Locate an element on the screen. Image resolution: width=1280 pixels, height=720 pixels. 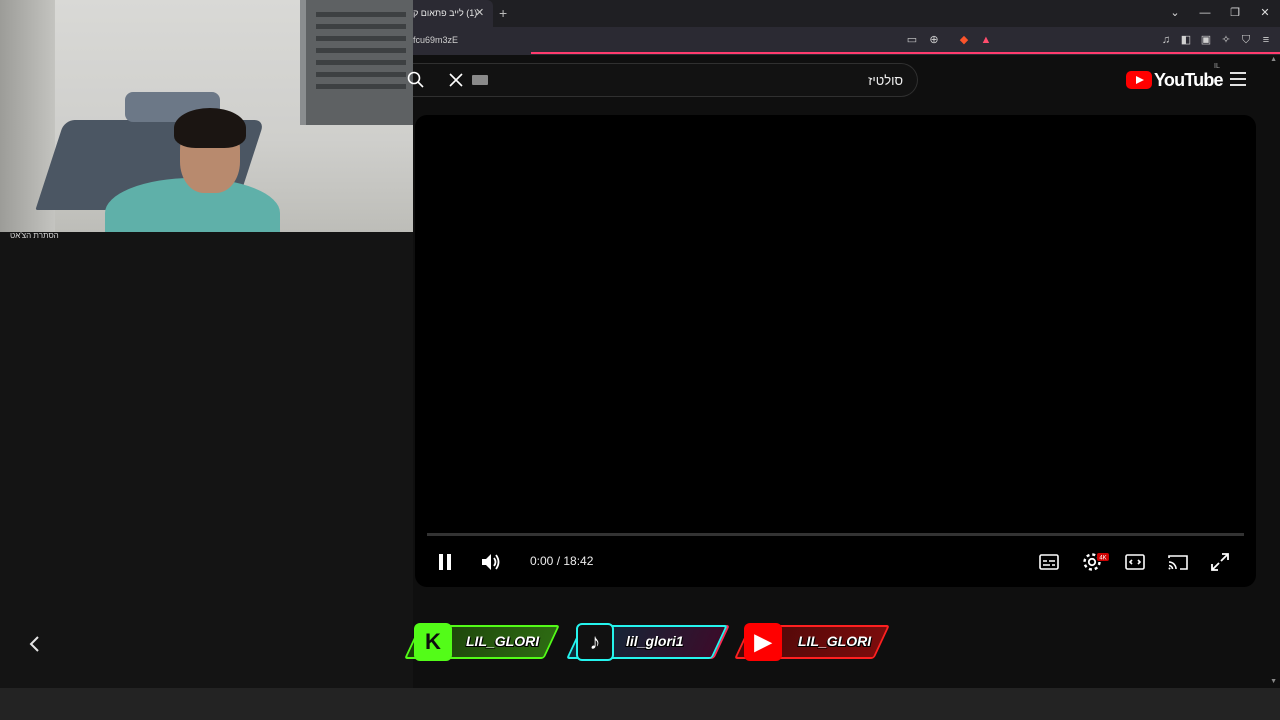
brave-shield-icon: ◆ is located at coordinates (964, 40).